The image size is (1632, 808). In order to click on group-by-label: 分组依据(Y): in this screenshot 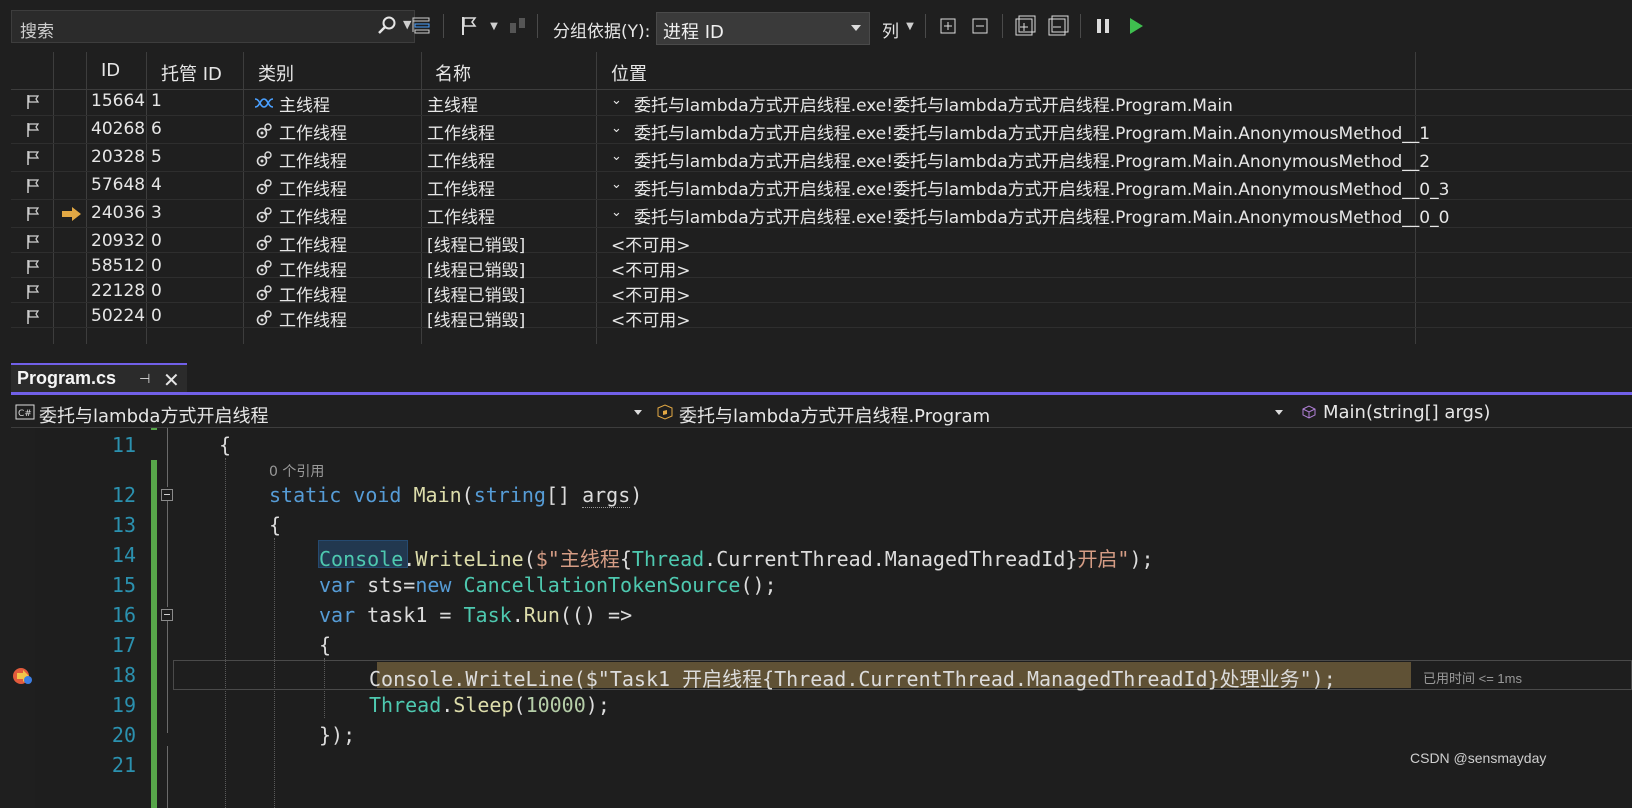, I will do `click(602, 32)`.